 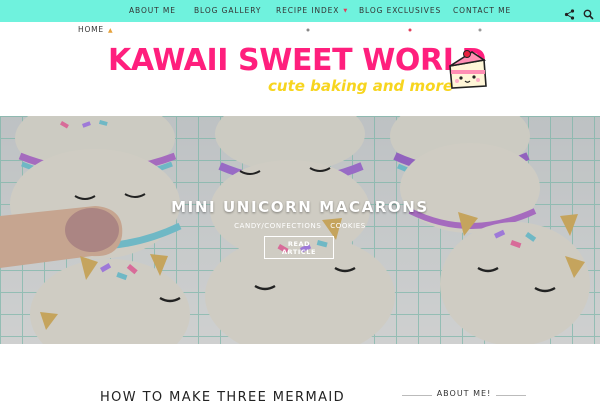 I want to click on nav-item-label: BLOG GALLERY, so click(x=228, y=10).